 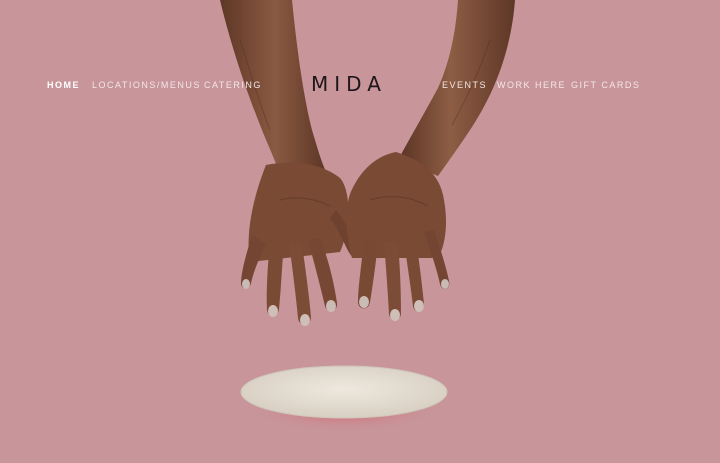 What do you see at coordinates (233, 85) in the screenshot?
I see `nav-catering-link: CATERING` at bounding box center [233, 85].